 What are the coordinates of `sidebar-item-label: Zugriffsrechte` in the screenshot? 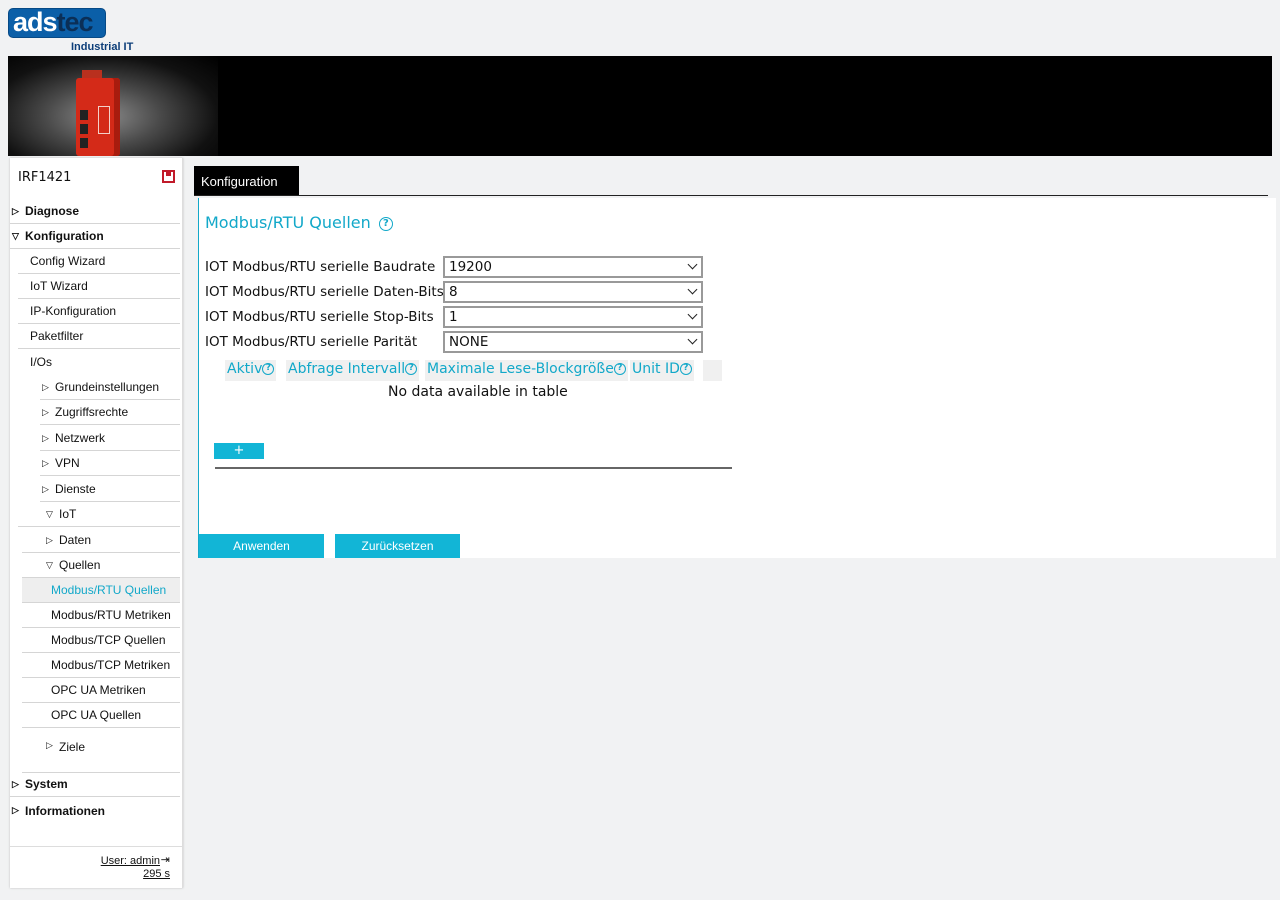 It's located at (92, 412).